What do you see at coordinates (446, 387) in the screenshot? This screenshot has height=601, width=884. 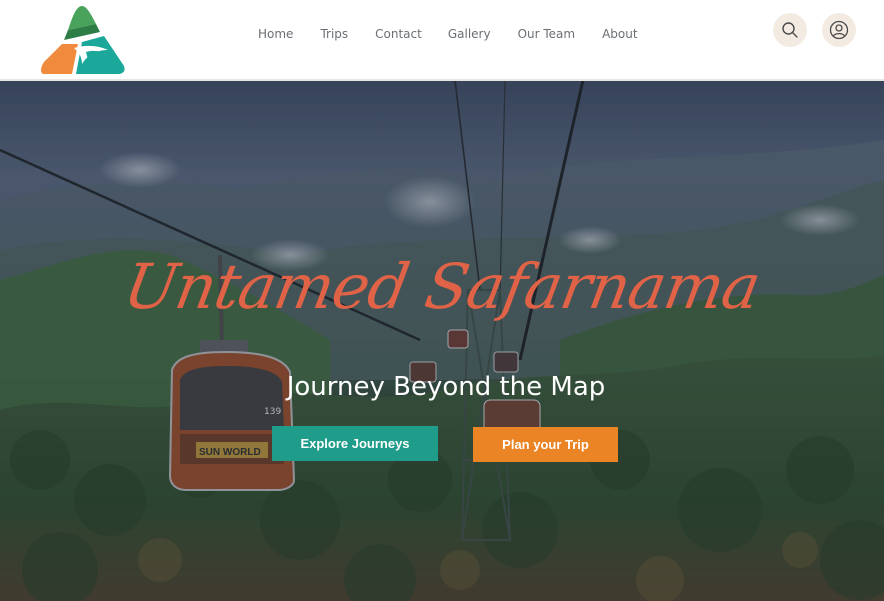 I see `hero-subtitle: Journey Beyond the Map` at bounding box center [446, 387].